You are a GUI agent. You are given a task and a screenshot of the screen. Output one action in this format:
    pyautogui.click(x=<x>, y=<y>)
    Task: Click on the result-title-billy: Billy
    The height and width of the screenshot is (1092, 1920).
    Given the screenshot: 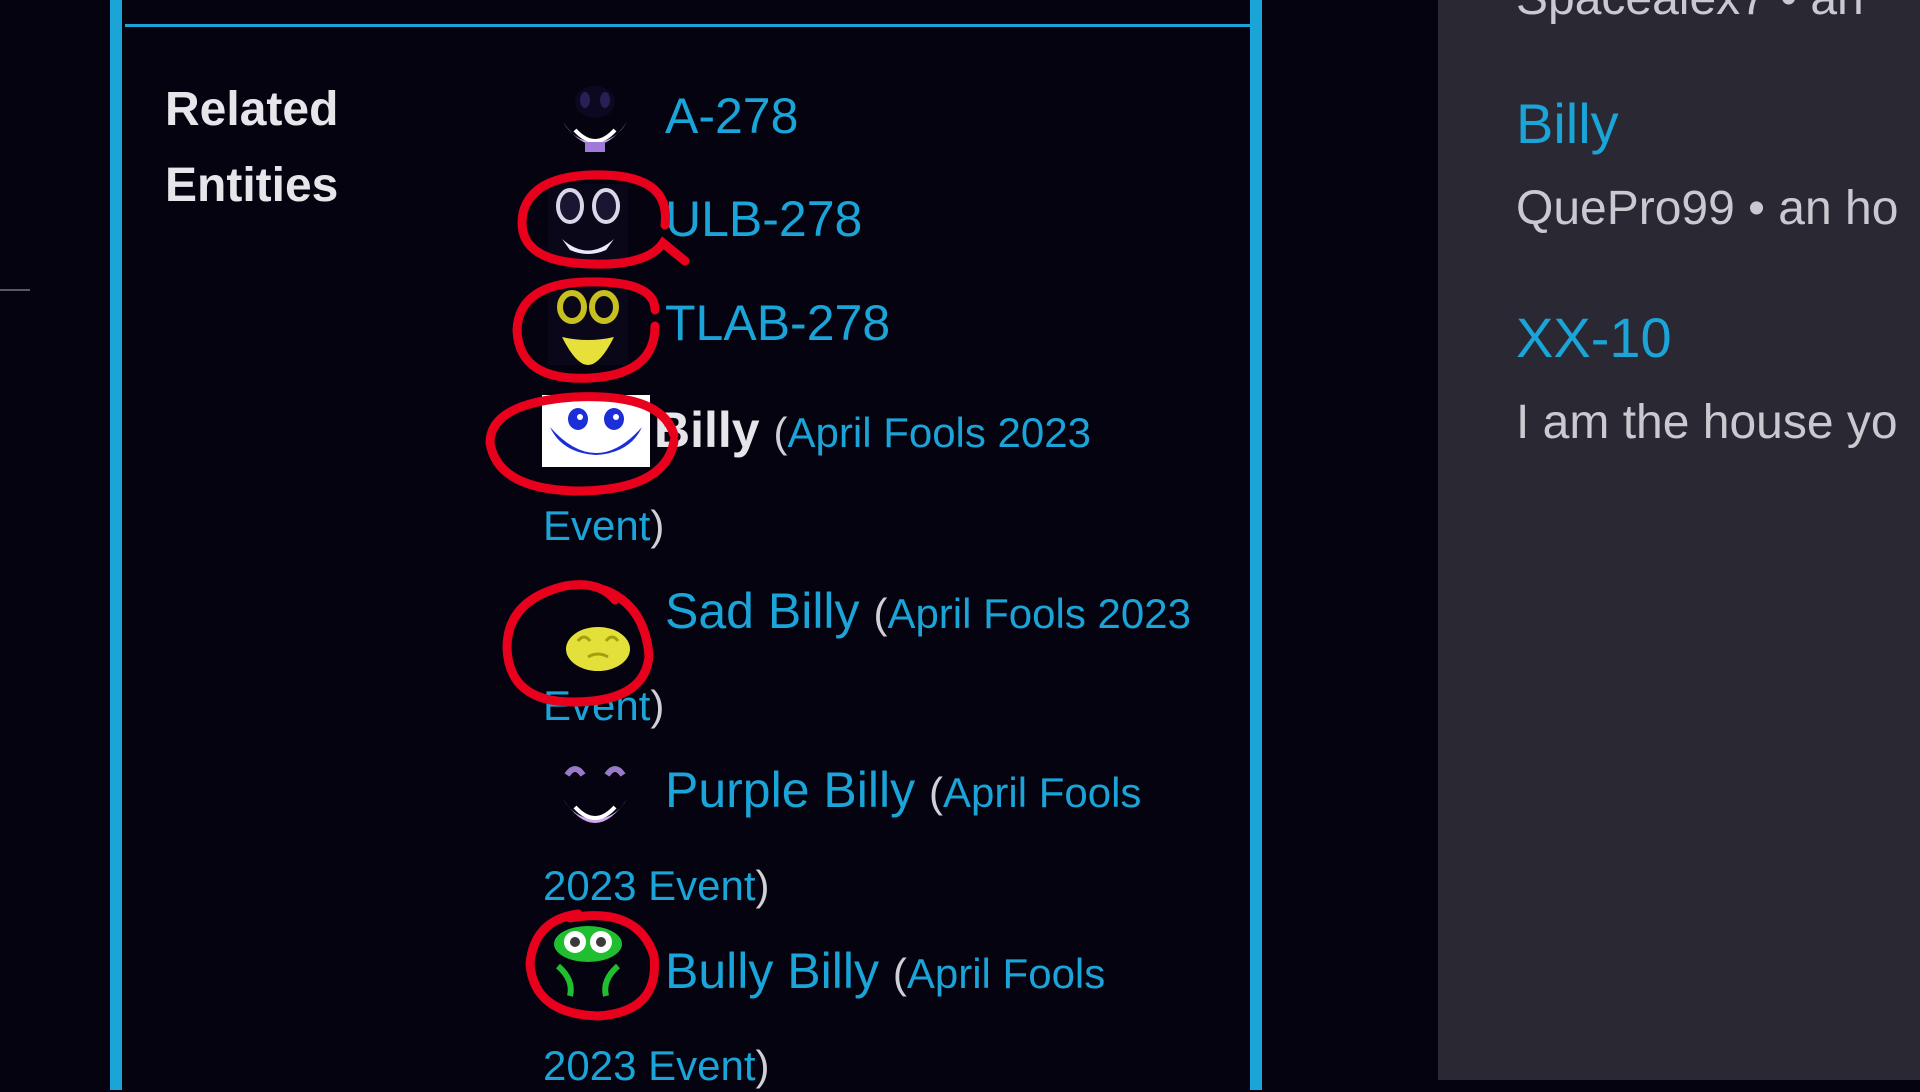 What is the action you would take?
    pyautogui.click(x=1567, y=124)
    